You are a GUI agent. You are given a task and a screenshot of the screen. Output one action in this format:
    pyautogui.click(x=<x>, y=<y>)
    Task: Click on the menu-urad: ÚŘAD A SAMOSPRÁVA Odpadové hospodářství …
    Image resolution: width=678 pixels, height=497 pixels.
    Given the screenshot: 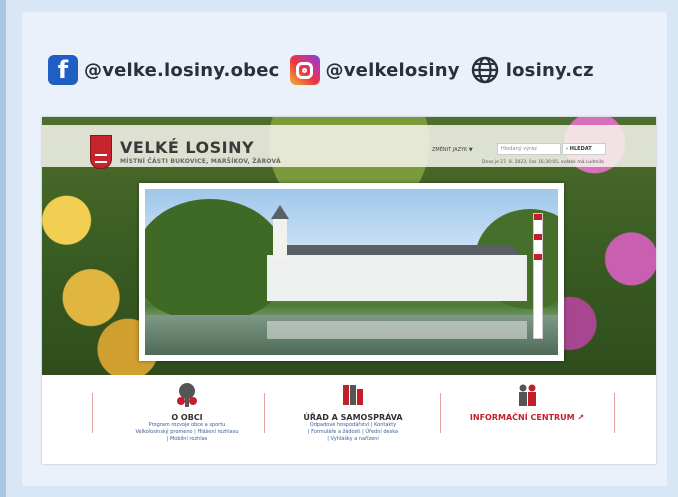 What is the action you would take?
    pyautogui.click(x=353, y=419)
    